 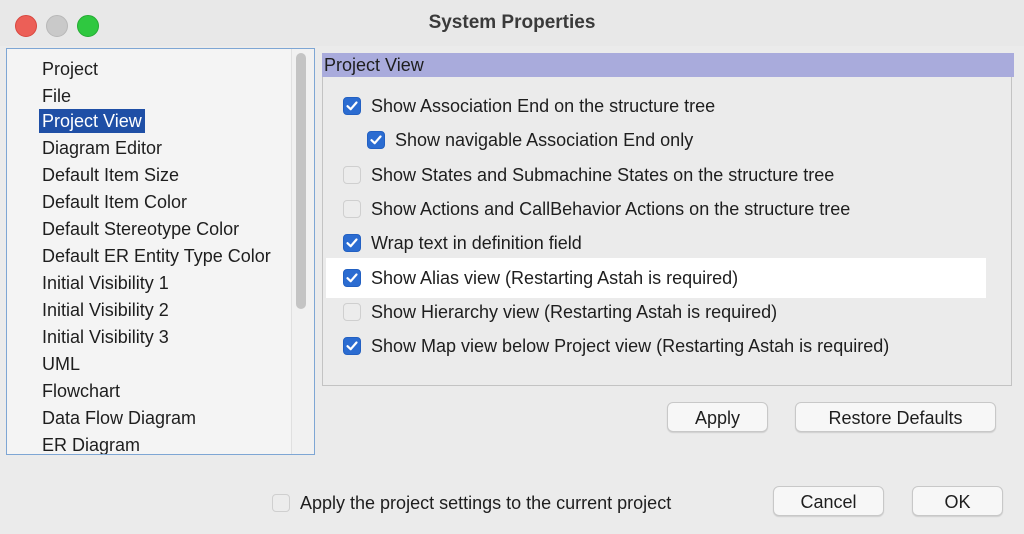 What do you see at coordinates (92, 121) in the screenshot?
I see `sidebar-item-project-view: Project View` at bounding box center [92, 121].